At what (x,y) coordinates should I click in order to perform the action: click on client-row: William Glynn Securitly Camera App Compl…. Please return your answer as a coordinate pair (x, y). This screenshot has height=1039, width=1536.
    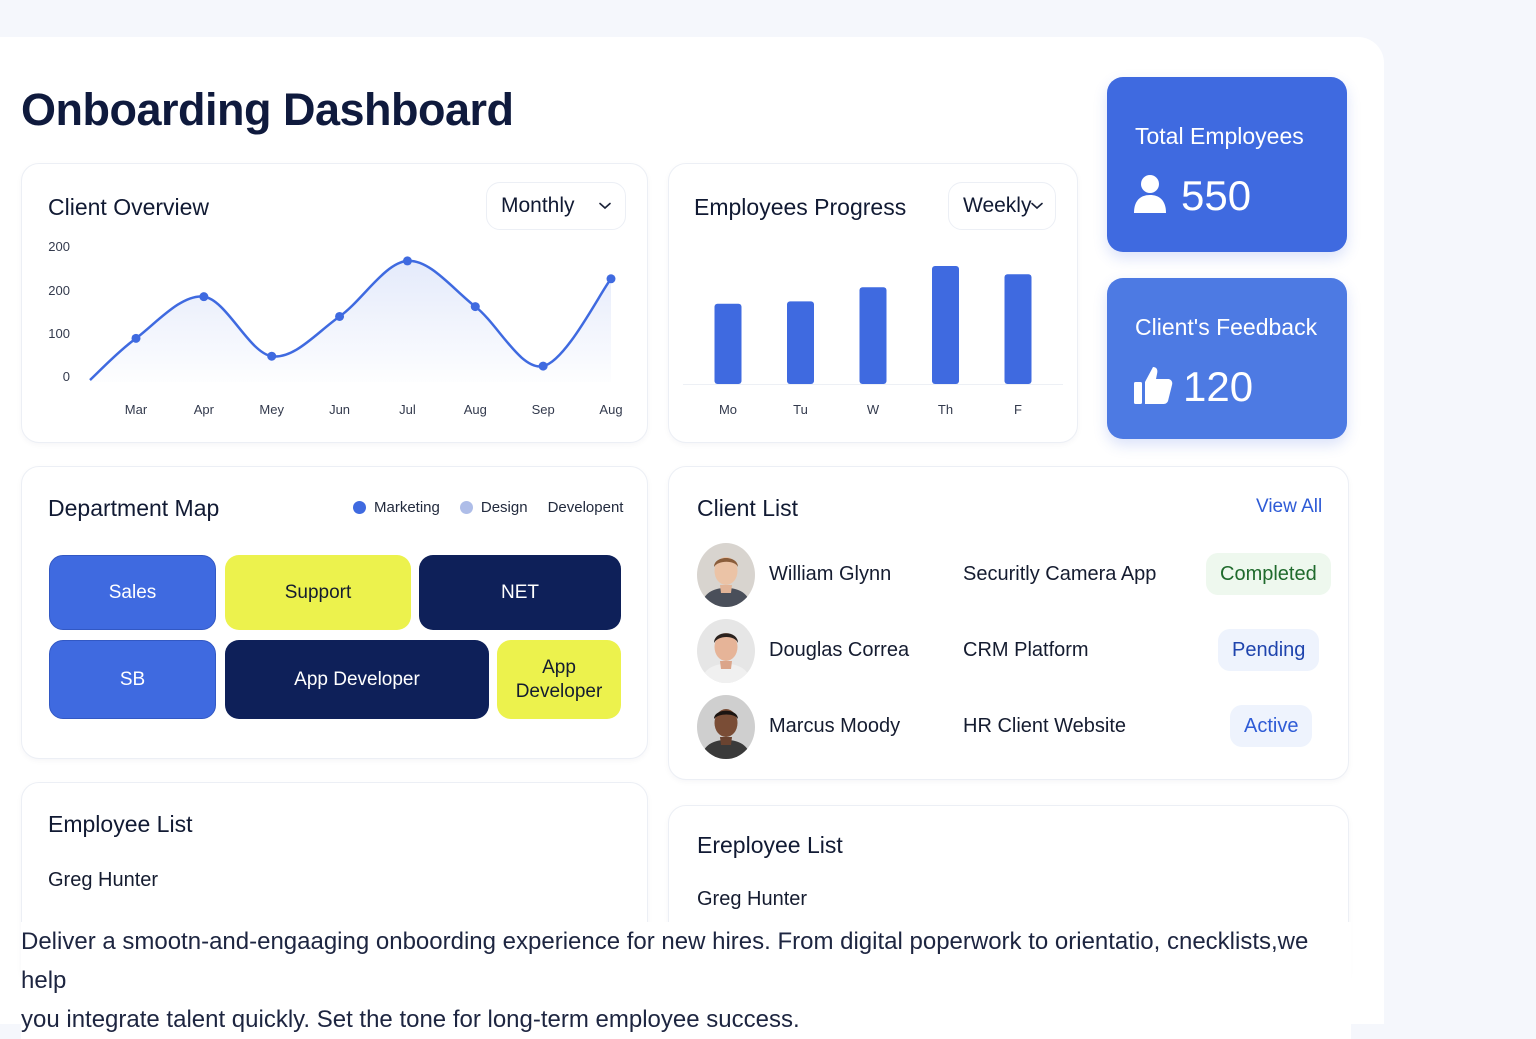
    Looking at the image, I should click on (1014, 575).